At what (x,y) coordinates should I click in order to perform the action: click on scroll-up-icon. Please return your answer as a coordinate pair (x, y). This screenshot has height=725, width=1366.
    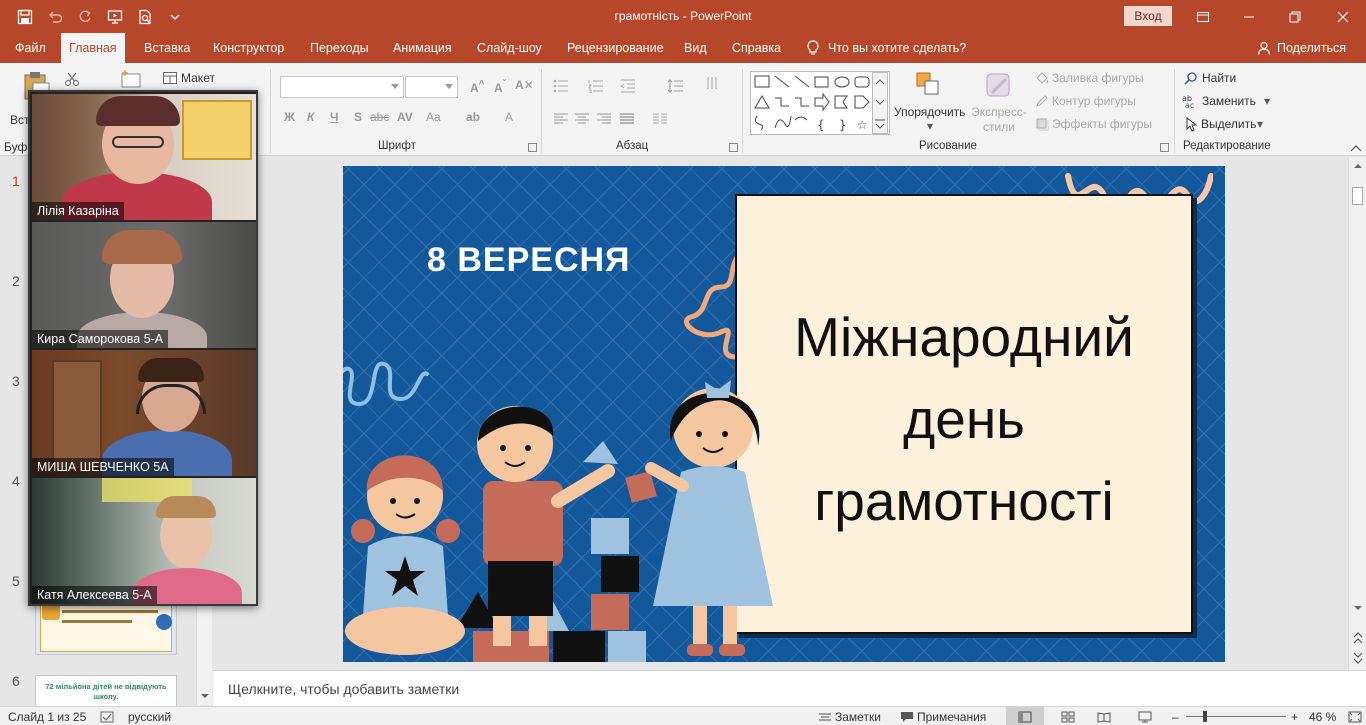
    Looking at the image, I should click on (1358, 166).